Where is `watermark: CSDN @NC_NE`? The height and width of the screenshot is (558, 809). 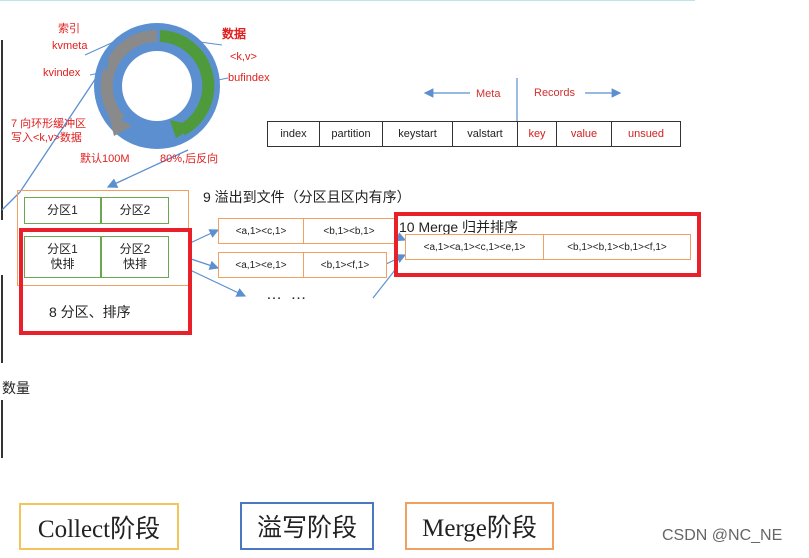
watermark: CSDN @NC_NE is located at coordinates (722, 535).